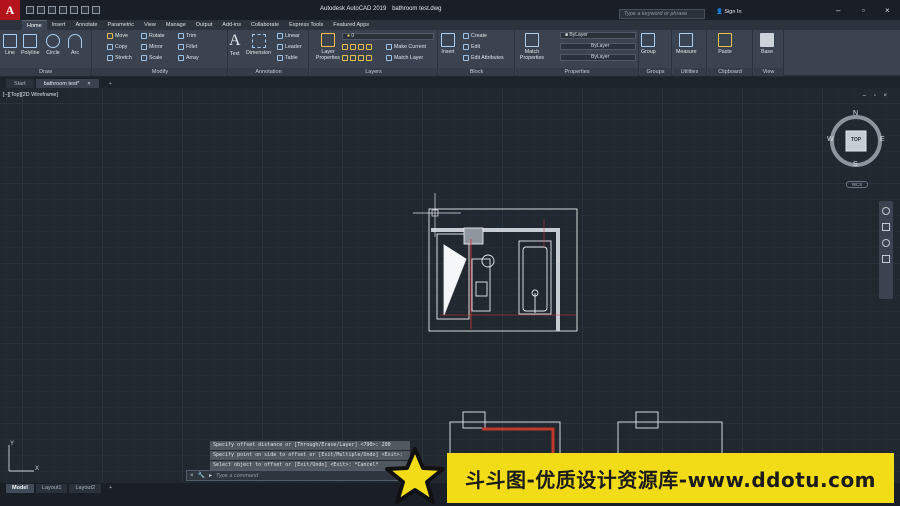 This screenshot has height=506, width=900. Describe the element at coordinates (265, 25) in the screenshot. I see `ribbon-tab-collaborate: Collaborate` at that location.